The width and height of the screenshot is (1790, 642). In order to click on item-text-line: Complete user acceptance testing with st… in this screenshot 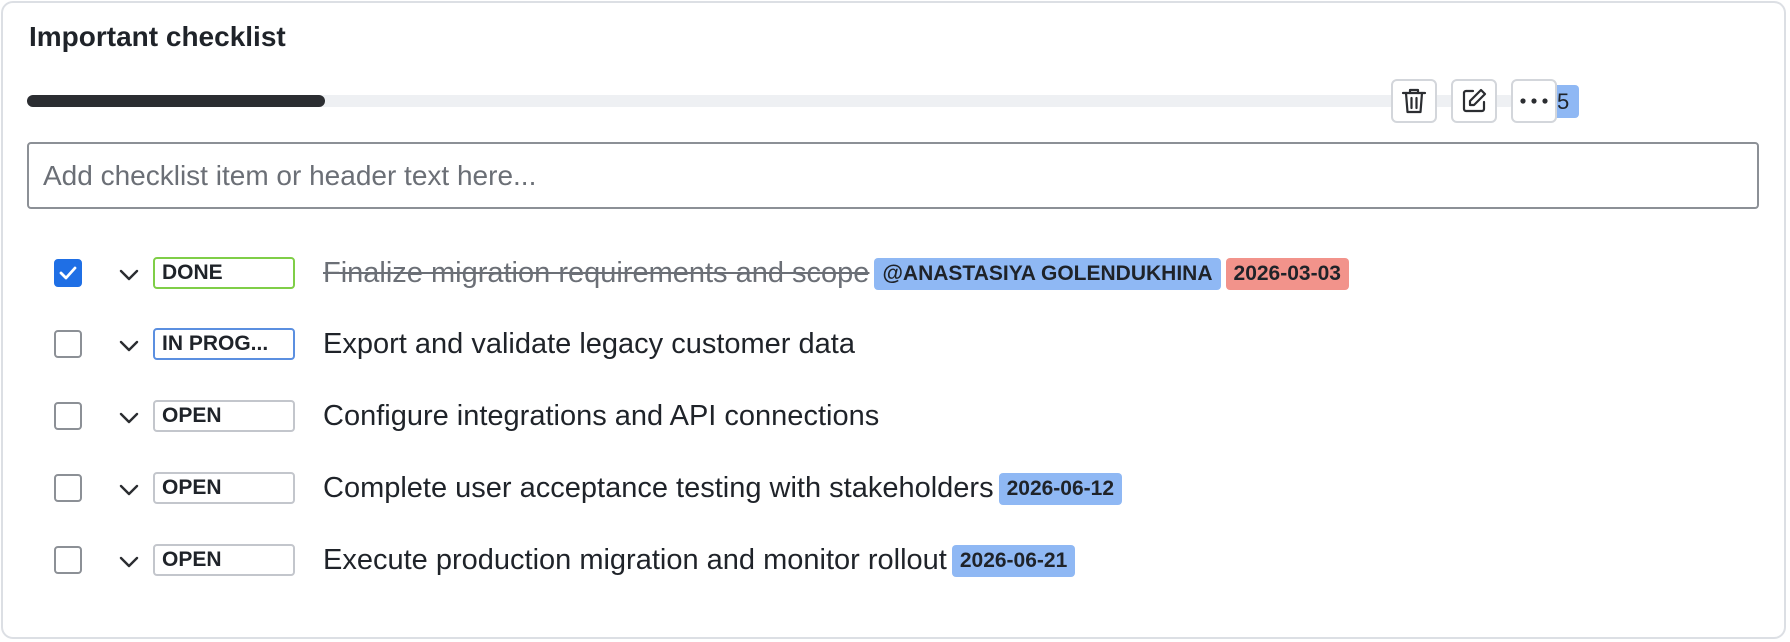, I will do `click(723, 488)`.